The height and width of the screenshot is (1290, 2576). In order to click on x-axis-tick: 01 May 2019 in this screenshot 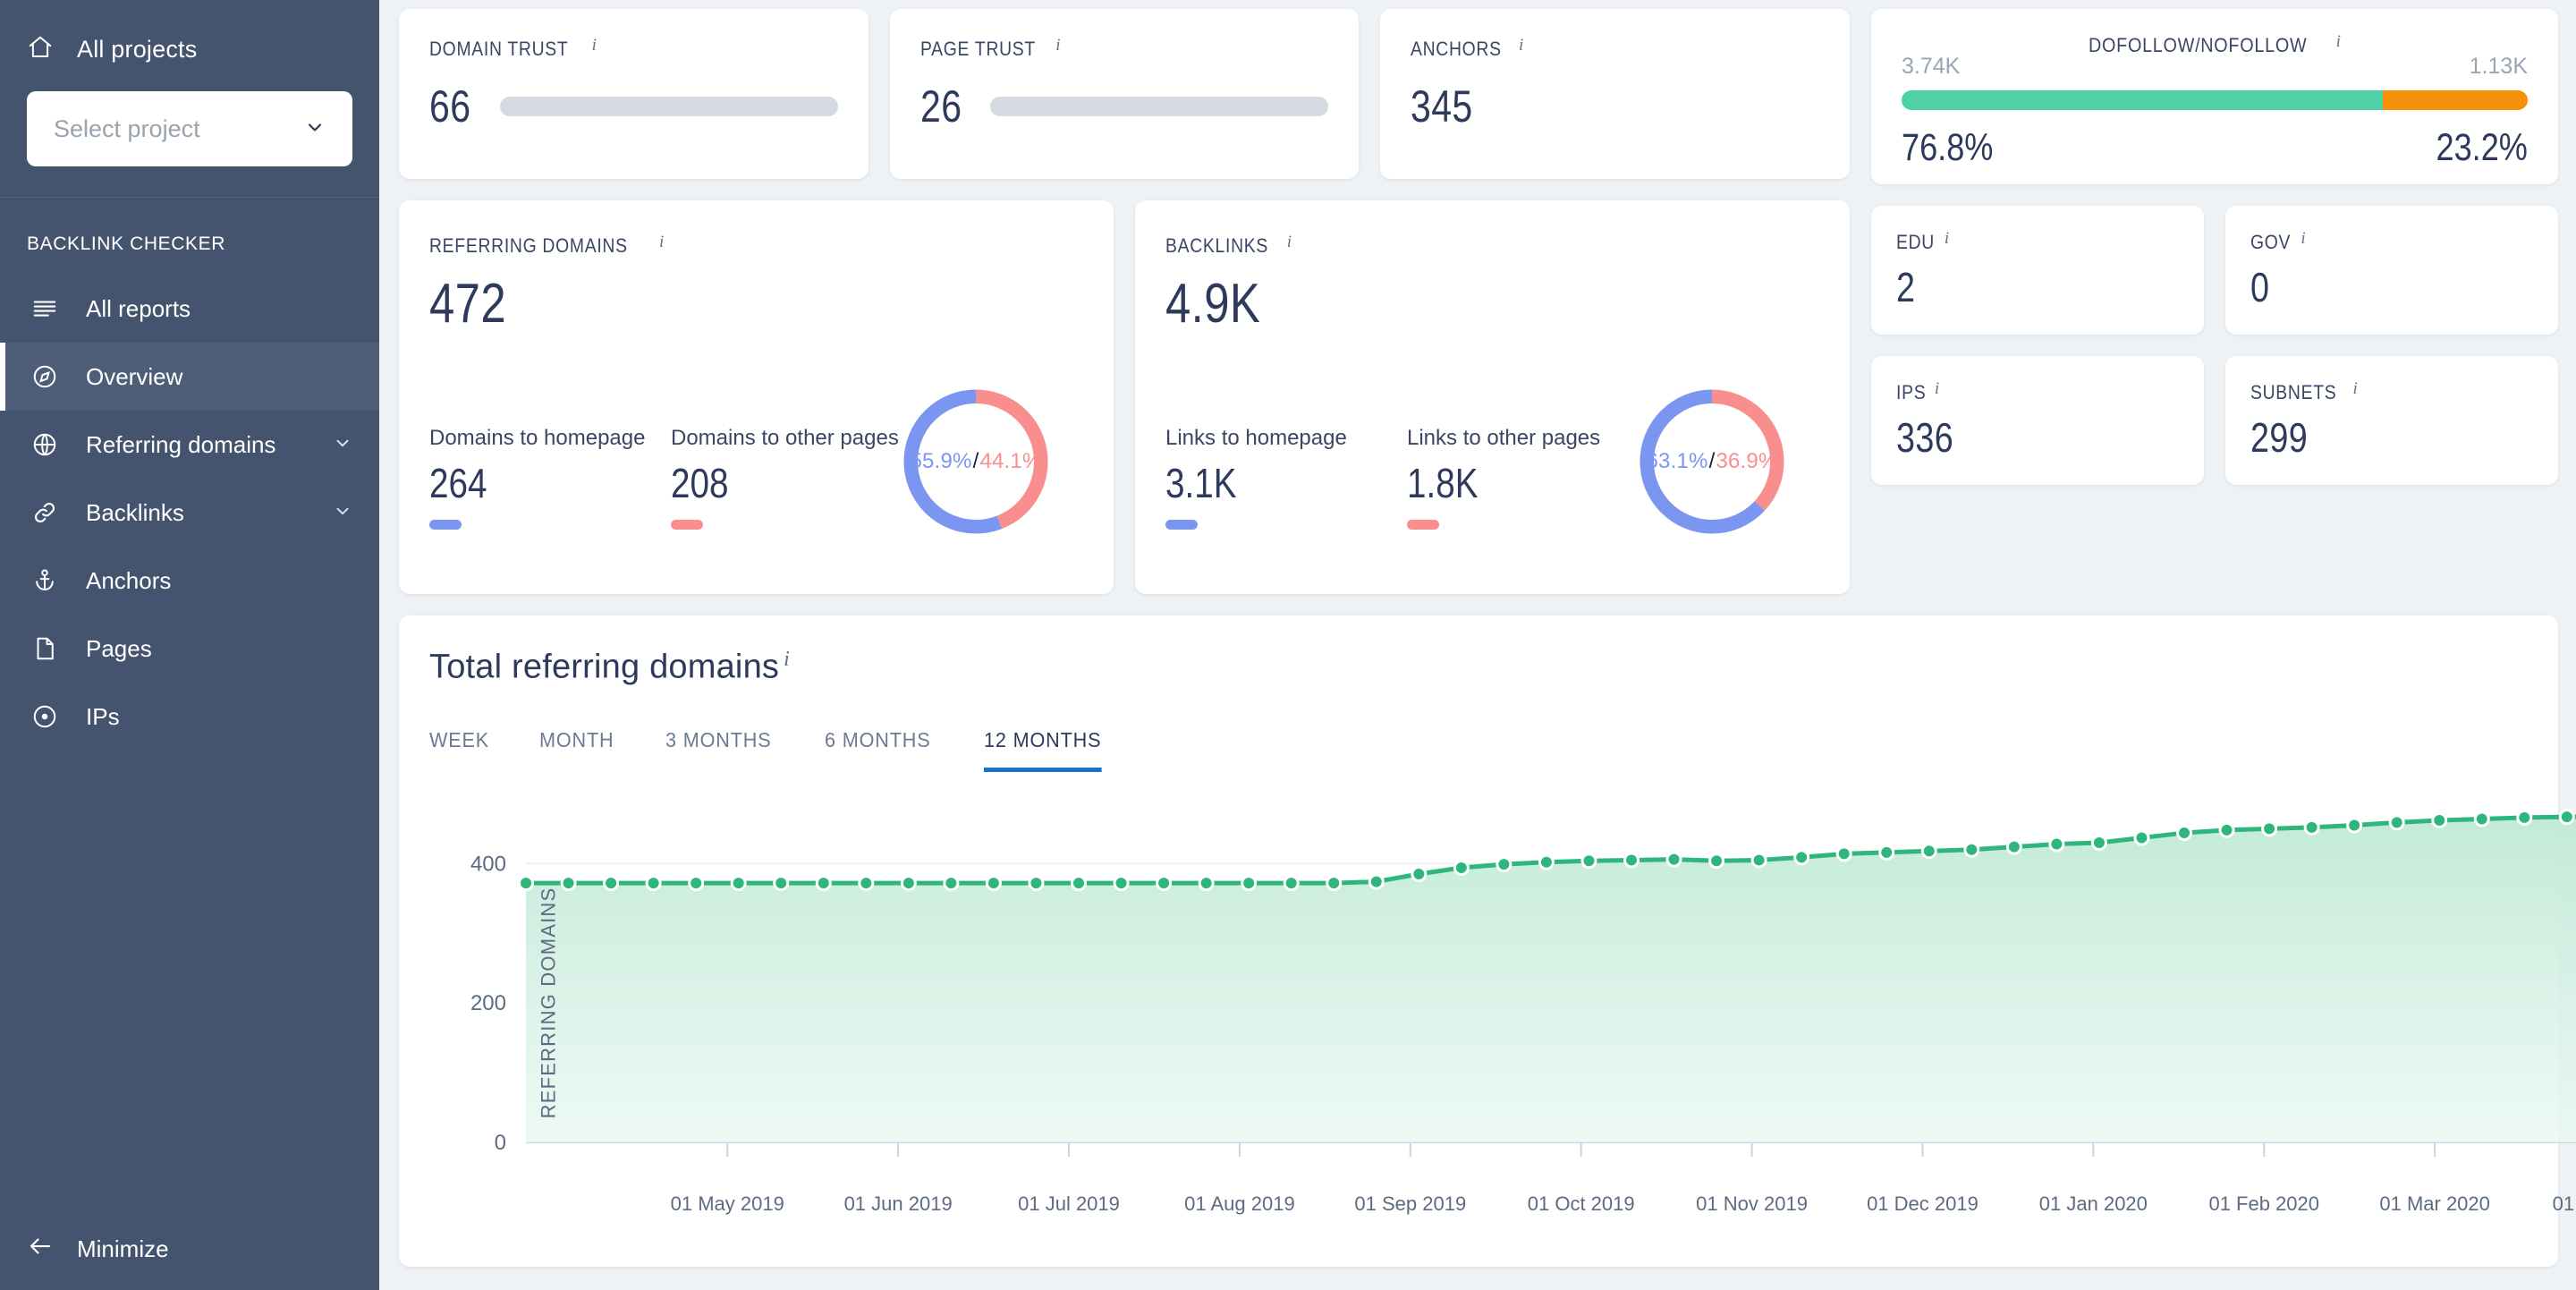, I will do `click(727, 1203)`.